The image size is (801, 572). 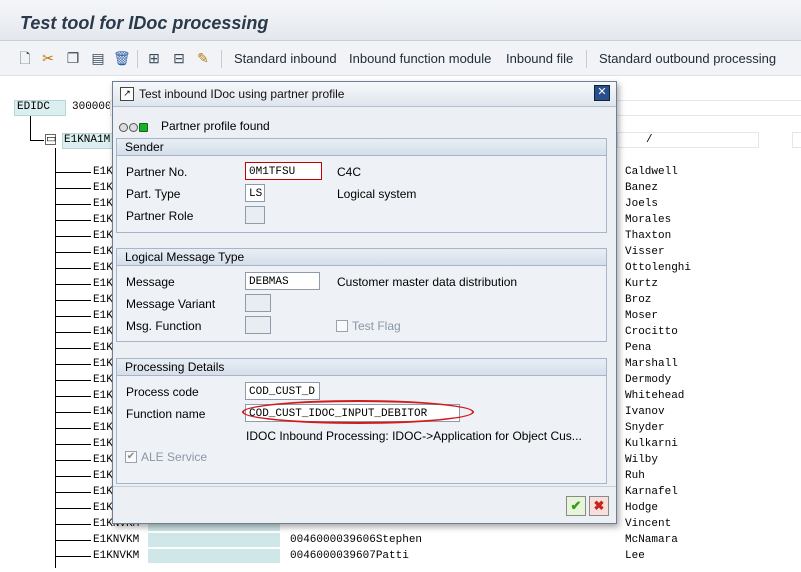 I want to click on standard-outbound-processing-button: Standard outbound processing, so click(x=687, y=58).